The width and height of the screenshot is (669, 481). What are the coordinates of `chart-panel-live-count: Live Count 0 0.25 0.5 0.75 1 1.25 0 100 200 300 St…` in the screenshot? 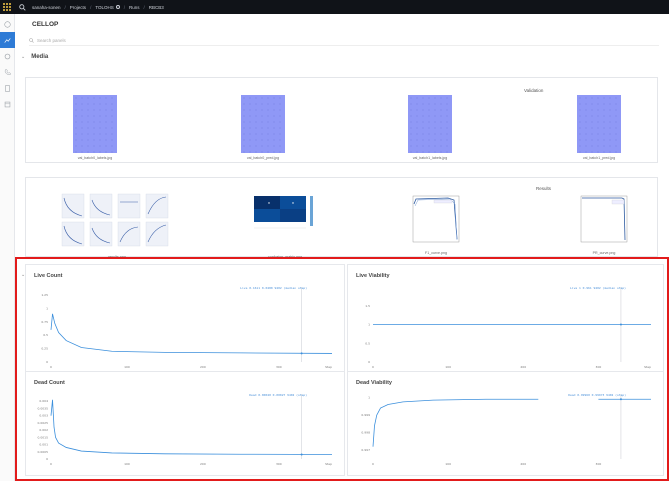 It's located at (185, 321).